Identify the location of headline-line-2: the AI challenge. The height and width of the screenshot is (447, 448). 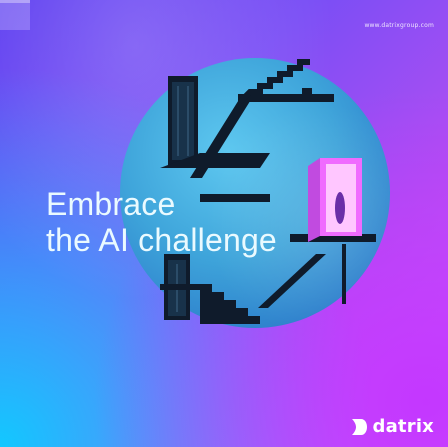
(161, 240).